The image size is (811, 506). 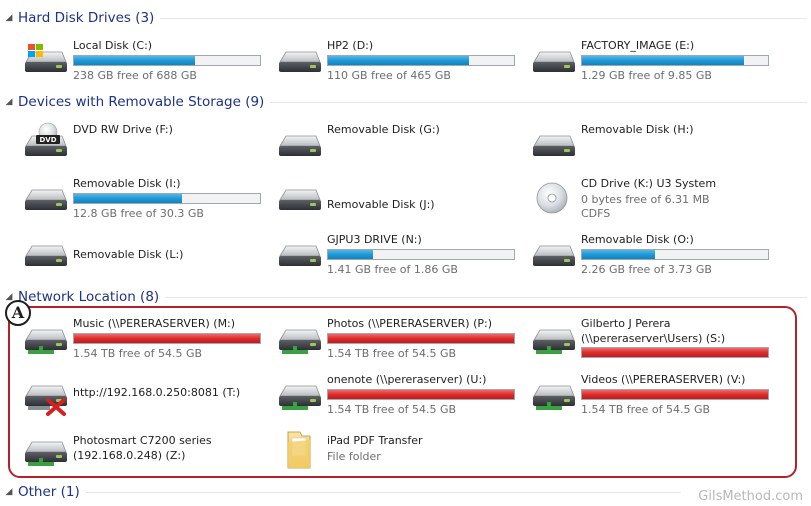 What do you see at coordinates (89, 297) in the screenshot?
I see `group-title: Network Location (8)` at bounding box center [89, 297].